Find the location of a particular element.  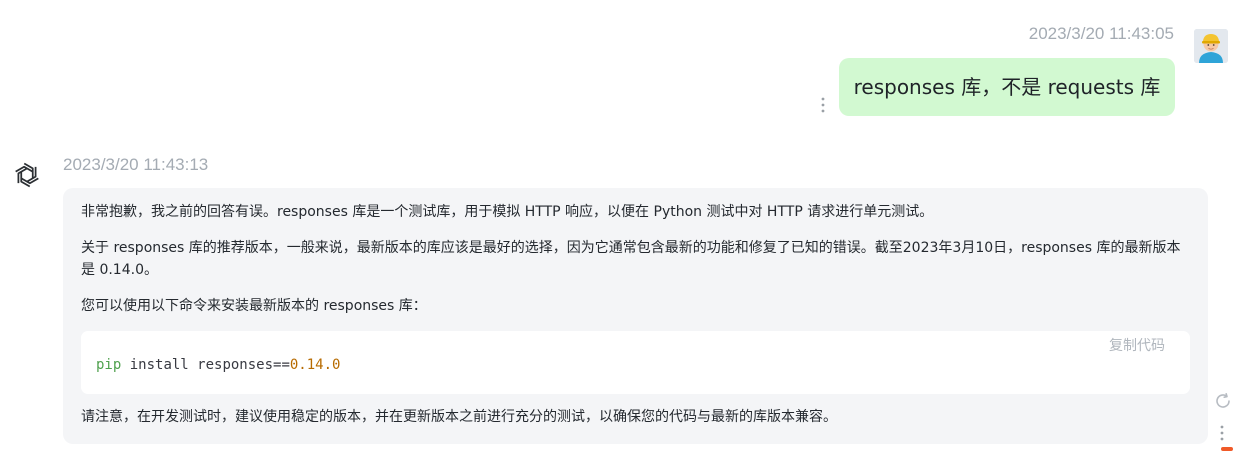

code-command: pip is located at coordinates (109, 365).